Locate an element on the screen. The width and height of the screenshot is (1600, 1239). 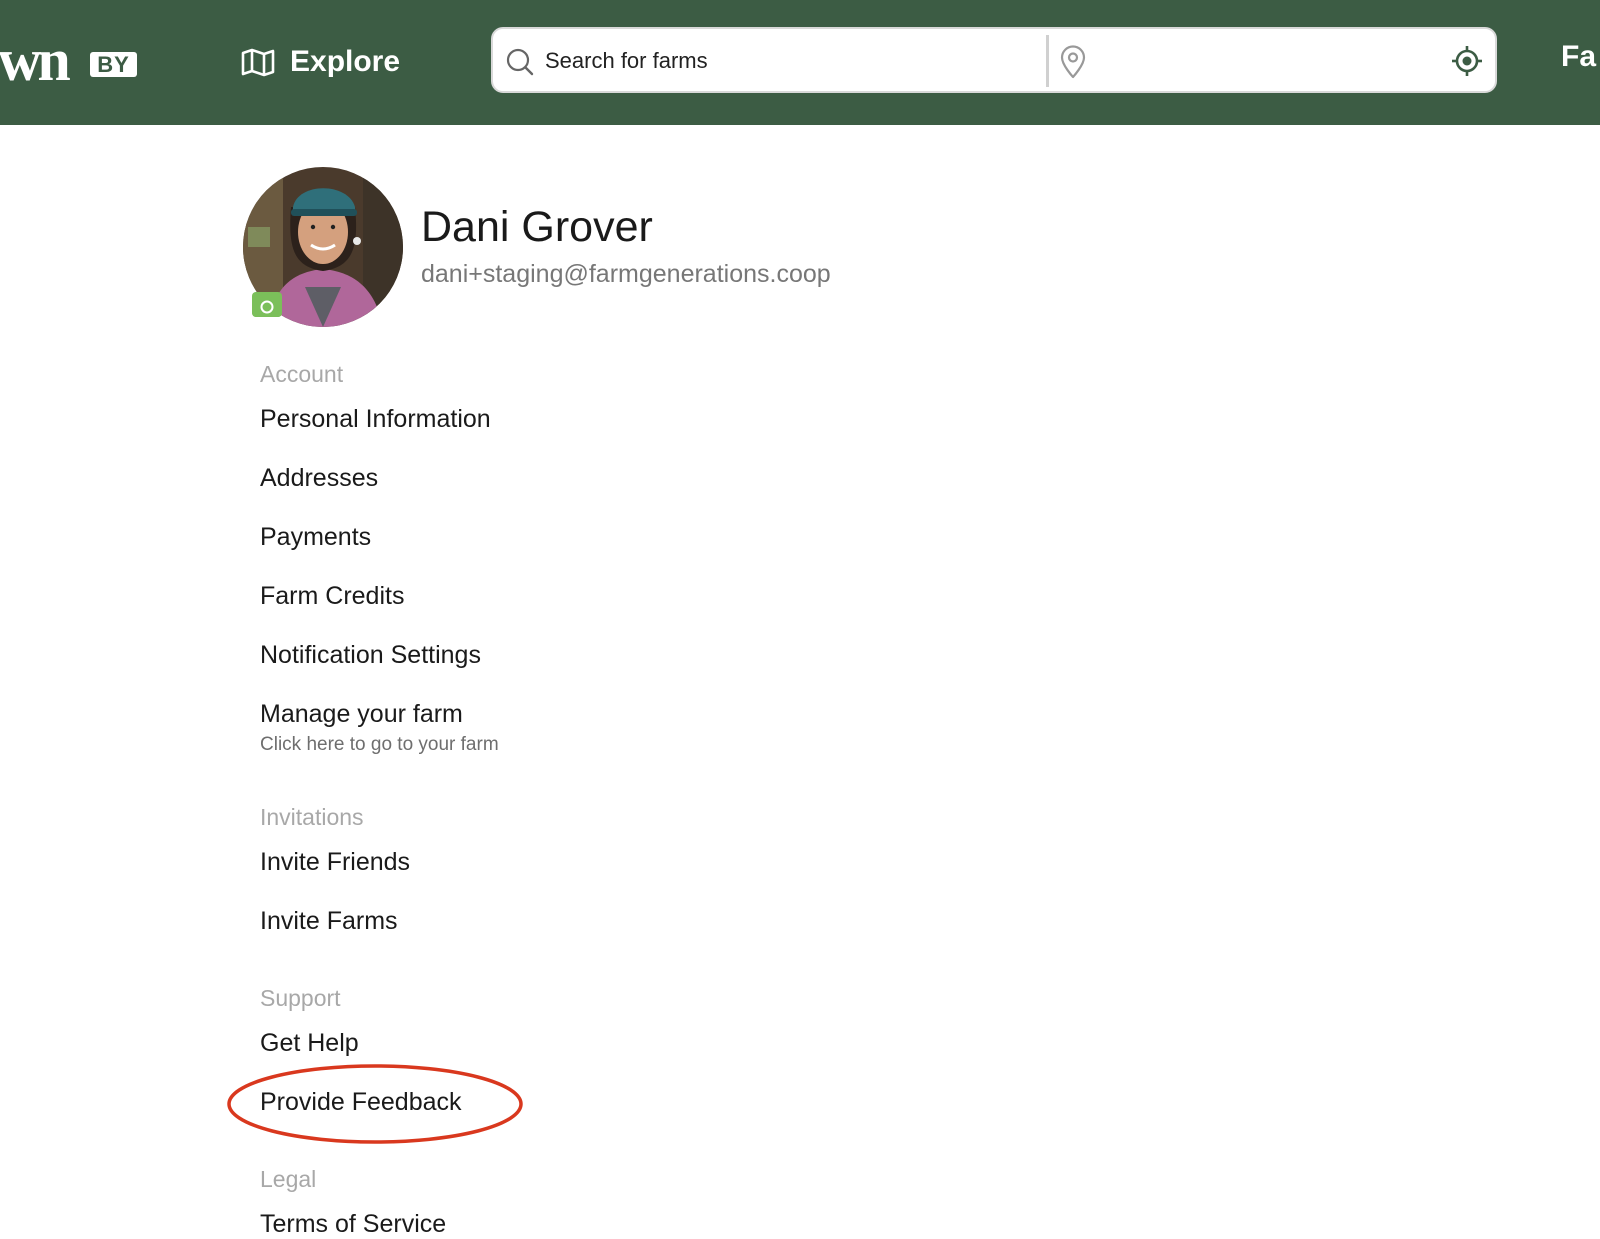
explore-label: Explore is located at coordinates (345, 61).